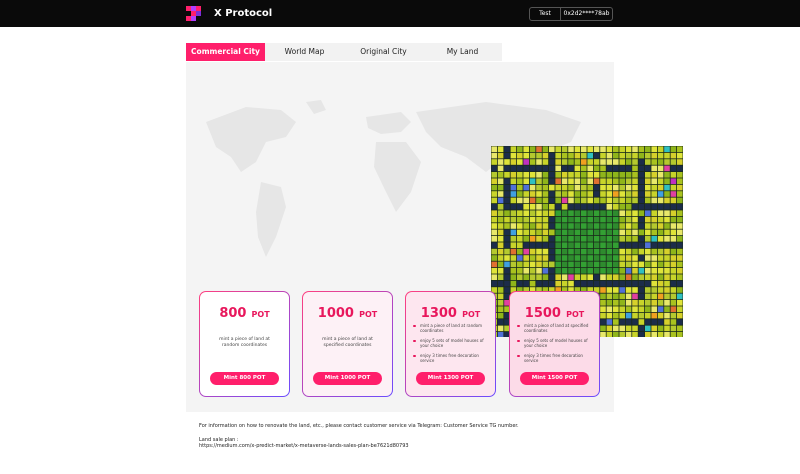 This screenshot has height=474, width=800. Describe the element at coordinates (587, 14) in the screenshot. I see `wallet-address-button: 0x2d2****78ab` at that location.